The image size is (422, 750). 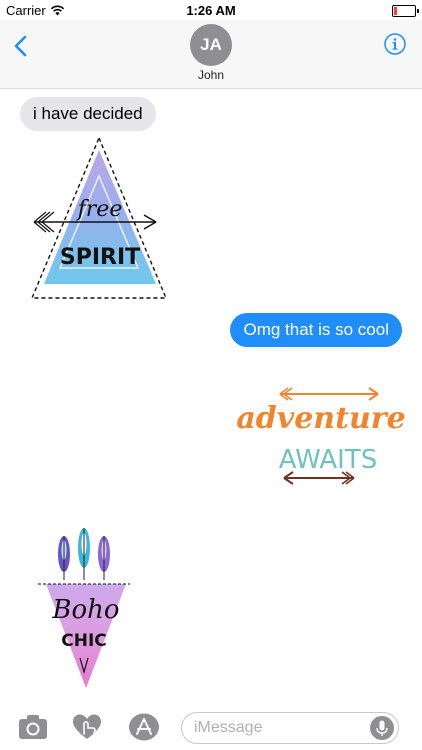 What do you see at coordinates (100, 257) in the screenshot?
I see `free-spirit-line2: SPIRIT` at bounding box center [100, 257].